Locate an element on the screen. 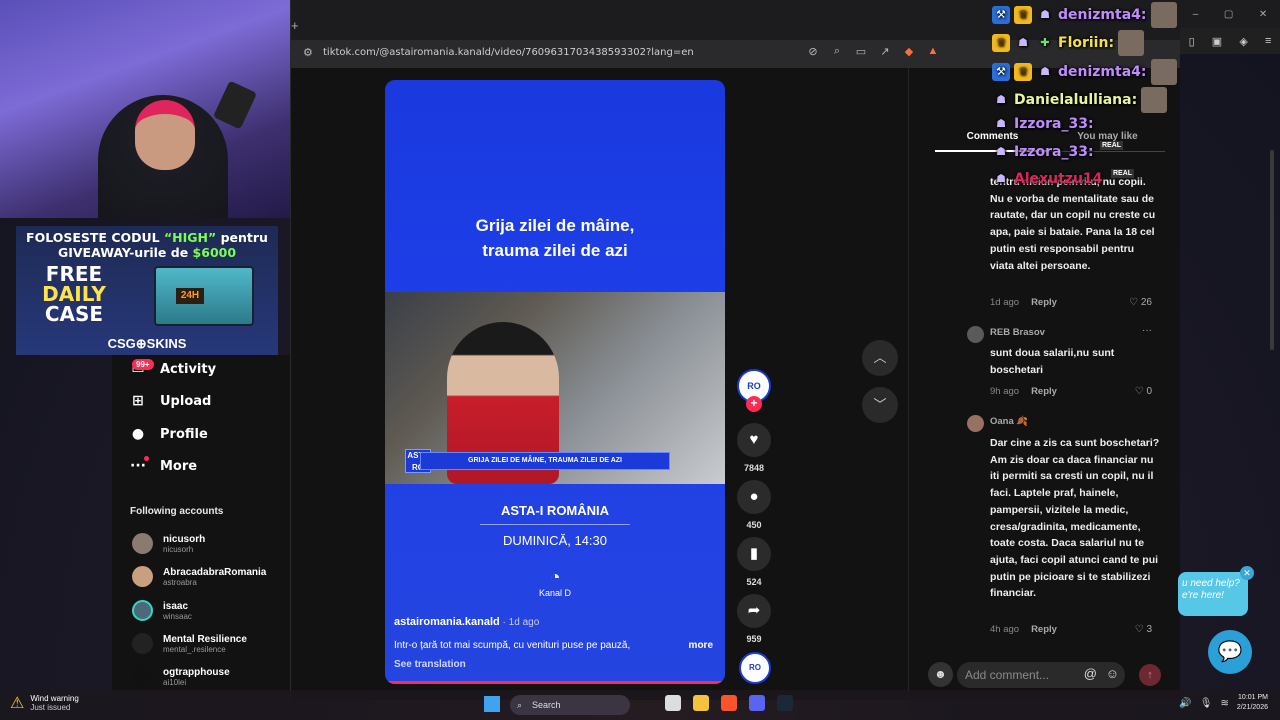 The image size is (1280, 720). share-arrow-icon: ➦ is located at coordinates (754, 610).